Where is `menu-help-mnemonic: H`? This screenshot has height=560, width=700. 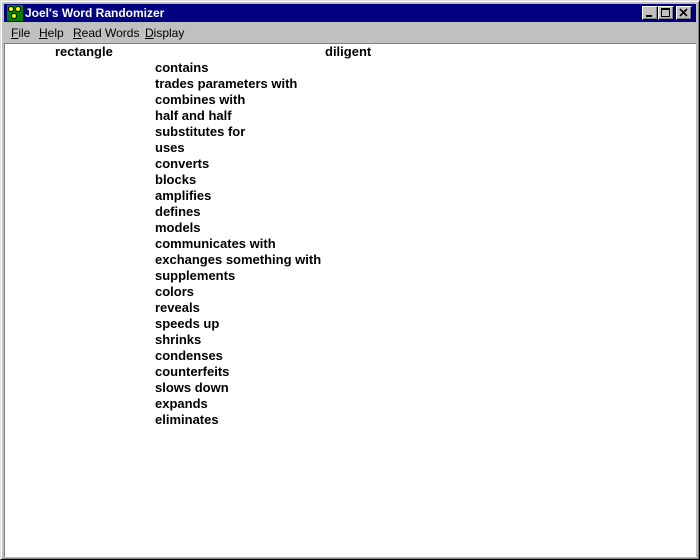
menu-help-mnemonic: H is located at coordinates (43, 33).